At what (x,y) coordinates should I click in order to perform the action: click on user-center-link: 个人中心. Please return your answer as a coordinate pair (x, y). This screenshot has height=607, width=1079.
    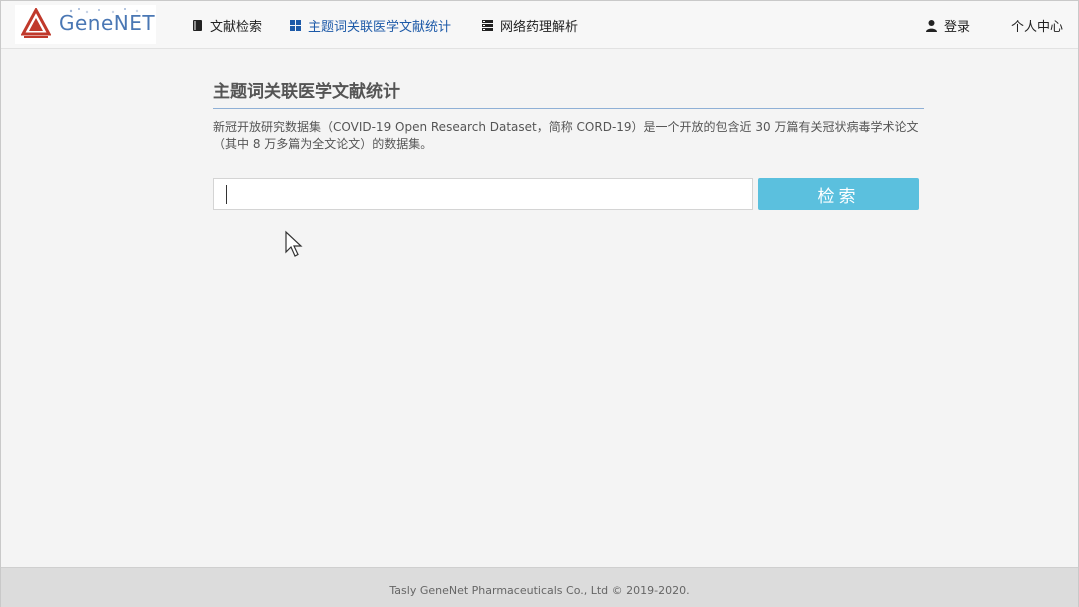
    Looking at the image, I should click on (1037, 25).